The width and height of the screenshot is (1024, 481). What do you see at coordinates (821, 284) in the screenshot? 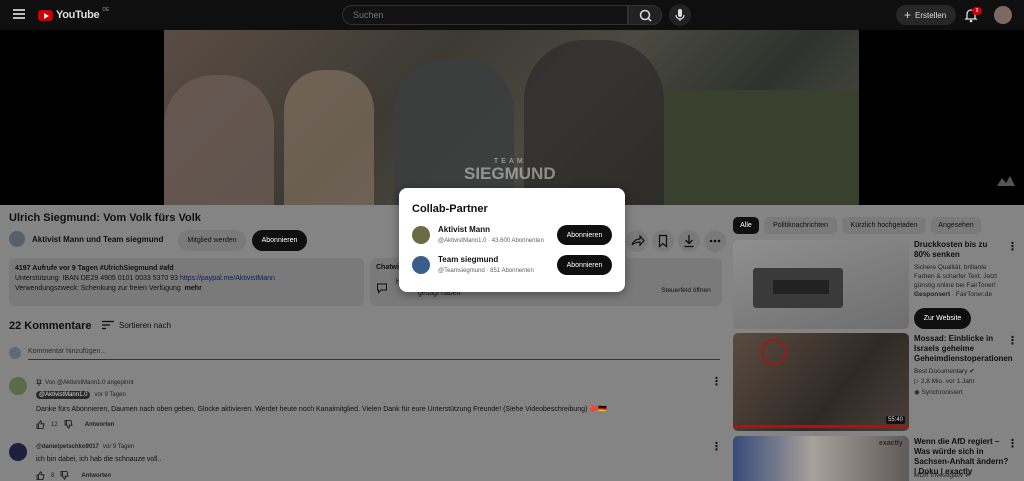
I see `ad-thumbnail` at bounding box center [821, 284].